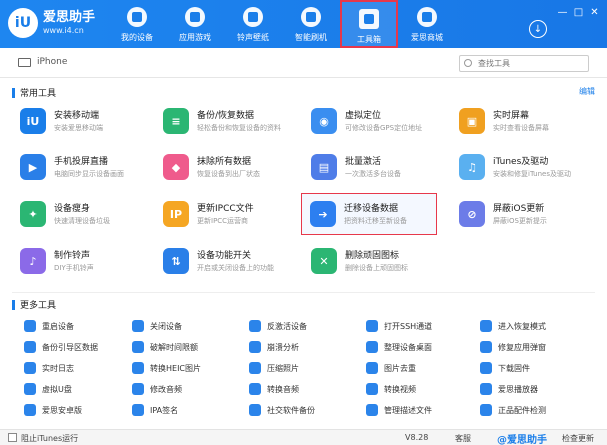  I want to click on block-itunes-checkbox, so click(12, 437).